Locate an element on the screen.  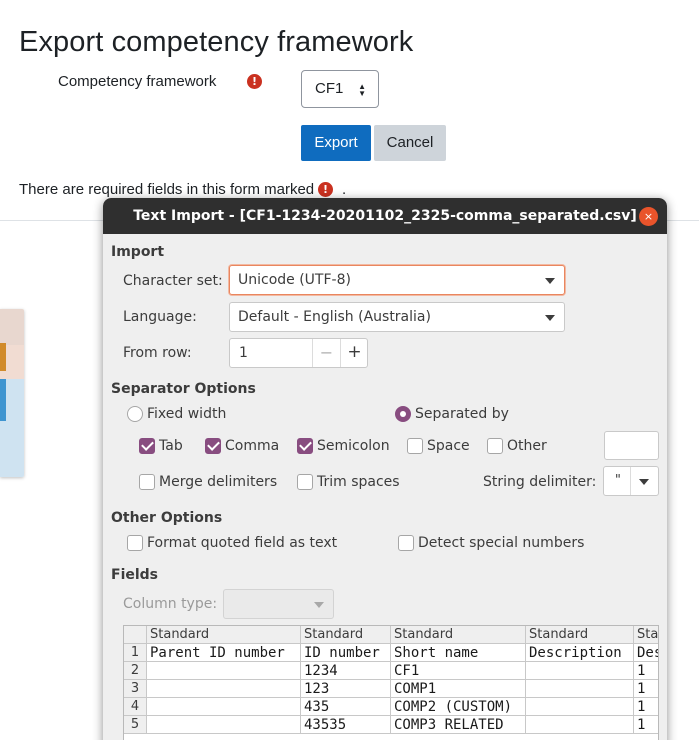
grid-cell: COMP3 RELATED is located at coordinates (458, 725).